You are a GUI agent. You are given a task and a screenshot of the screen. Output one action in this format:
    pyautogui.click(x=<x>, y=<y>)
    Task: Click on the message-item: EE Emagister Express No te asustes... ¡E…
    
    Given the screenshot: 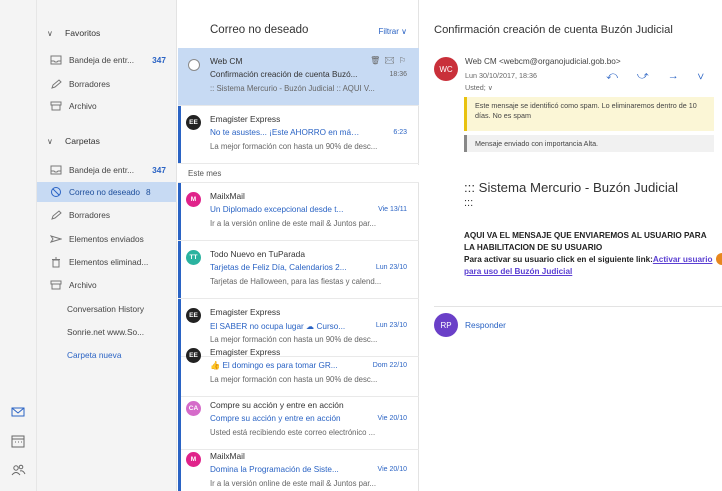 What is the action you would take?
    pyautogui.click(x=298, y=135)
    